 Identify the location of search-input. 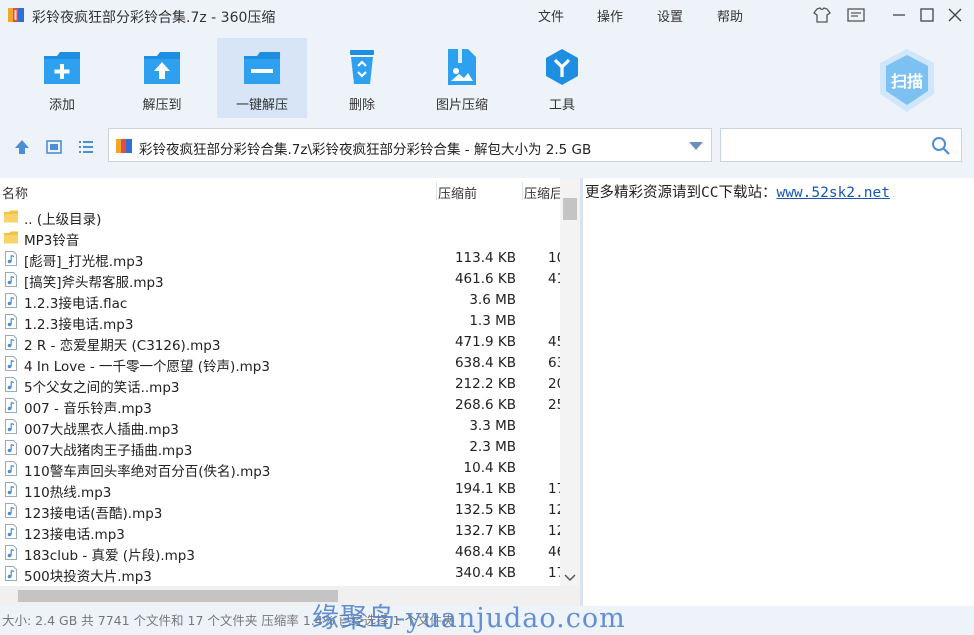
(829, 146).